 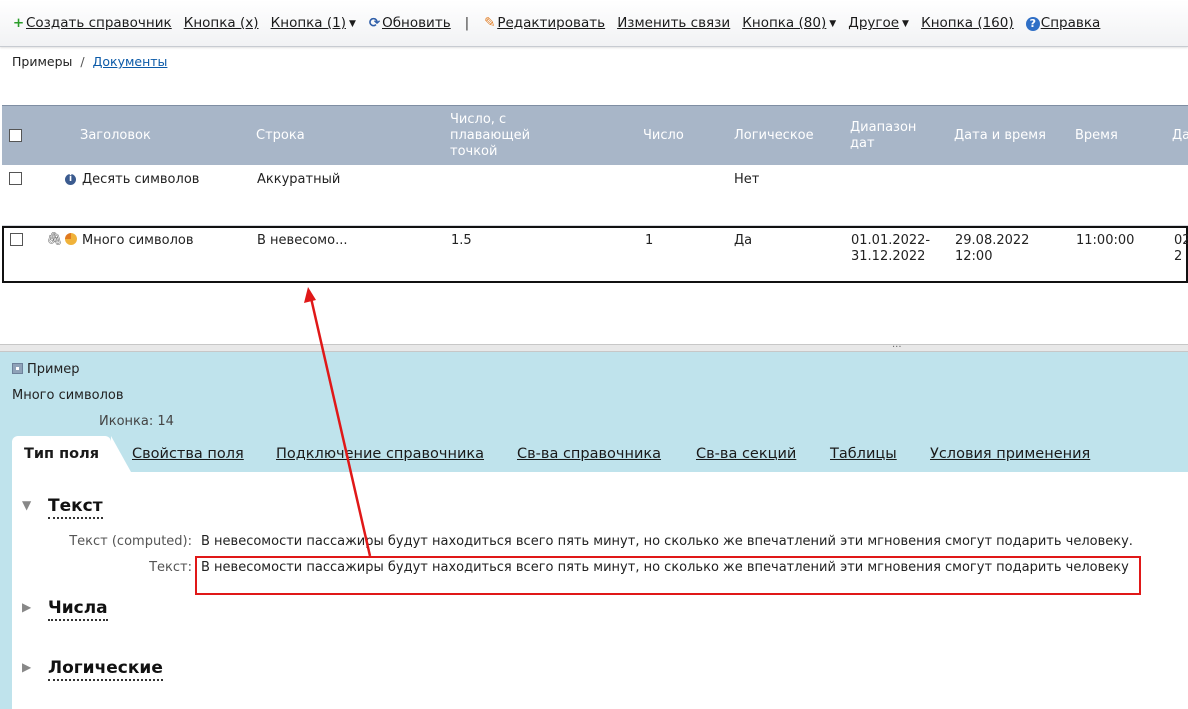 I want to click on tab-field-properties: Свойства поля, so click(x=188, y=454).